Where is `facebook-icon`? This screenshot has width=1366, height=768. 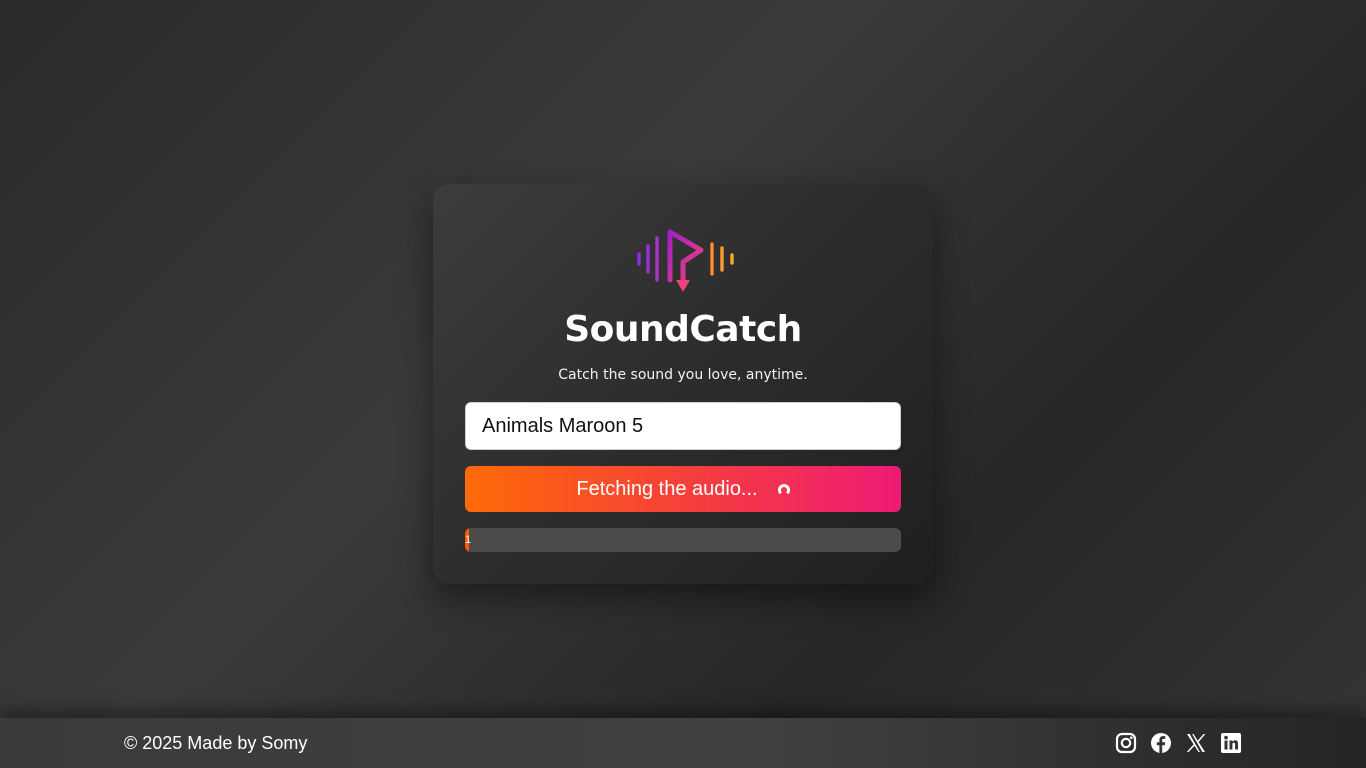
facebook-icon is located at coordinates (1161, 743).